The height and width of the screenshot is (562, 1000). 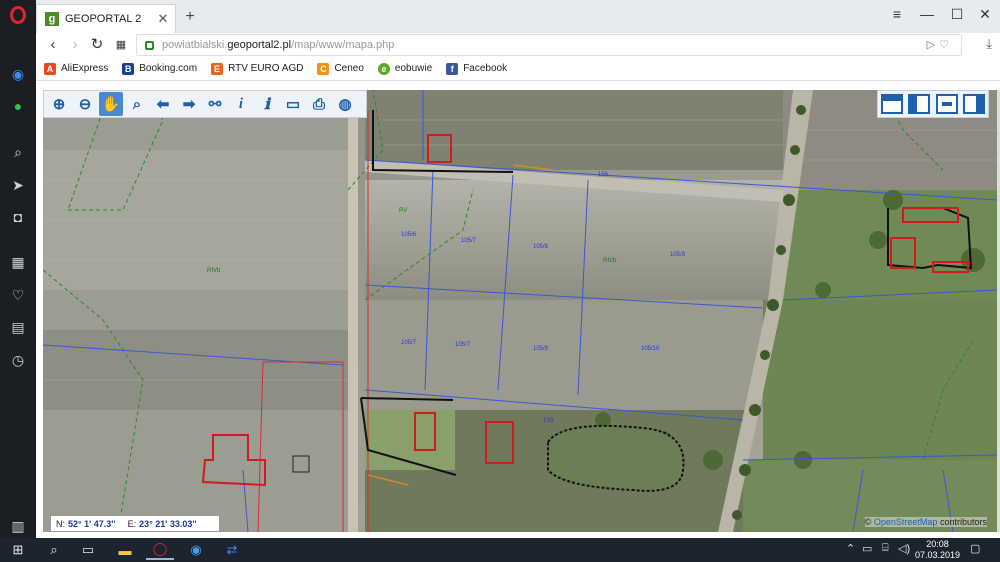 What do you see at coordinates (343, 45) in the screenshot?
I see `url-path: /map/www/mapa.php` at bounding box center [343, 45].